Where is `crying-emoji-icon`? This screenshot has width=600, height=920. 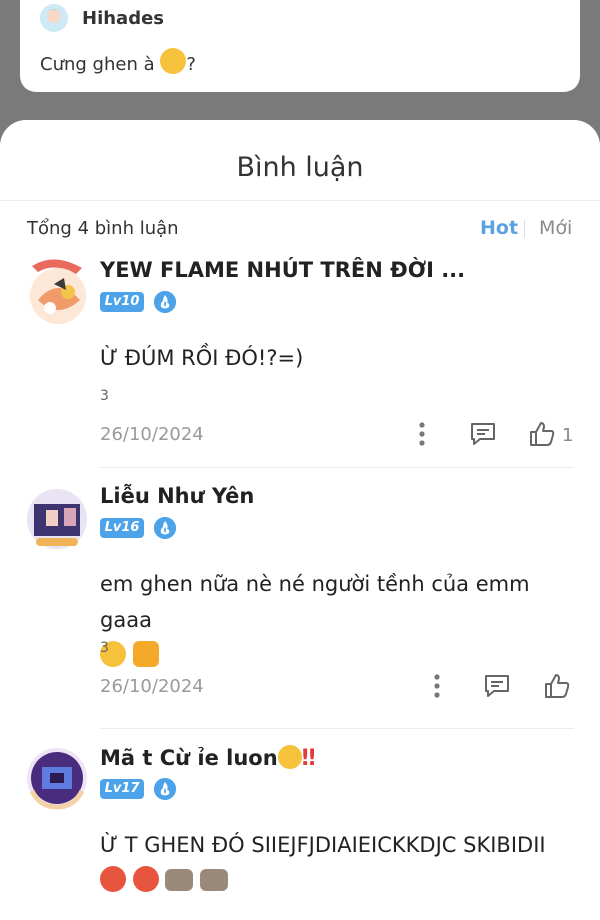 crying-emoji-icon is located at coordinates (289, 757).